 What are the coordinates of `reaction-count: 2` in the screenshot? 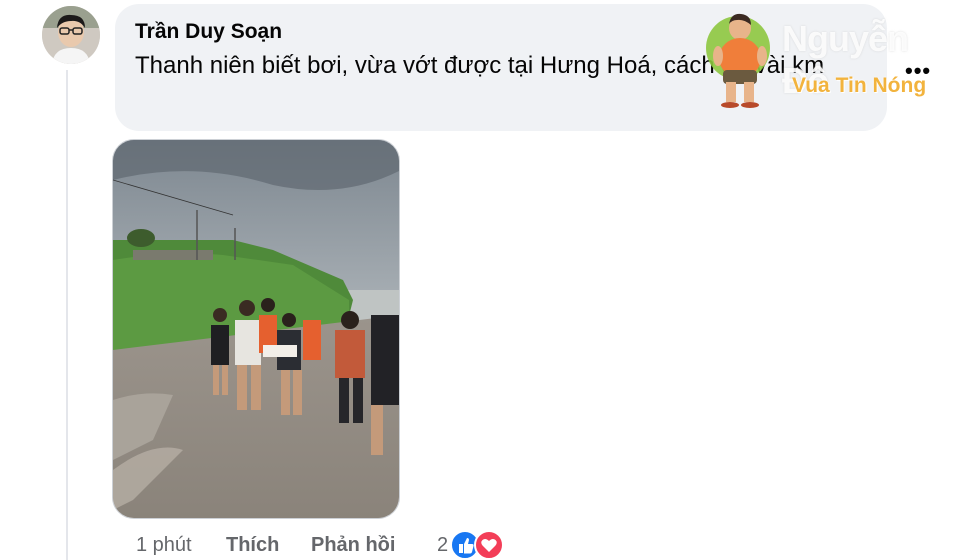 It's located at (442, 545).